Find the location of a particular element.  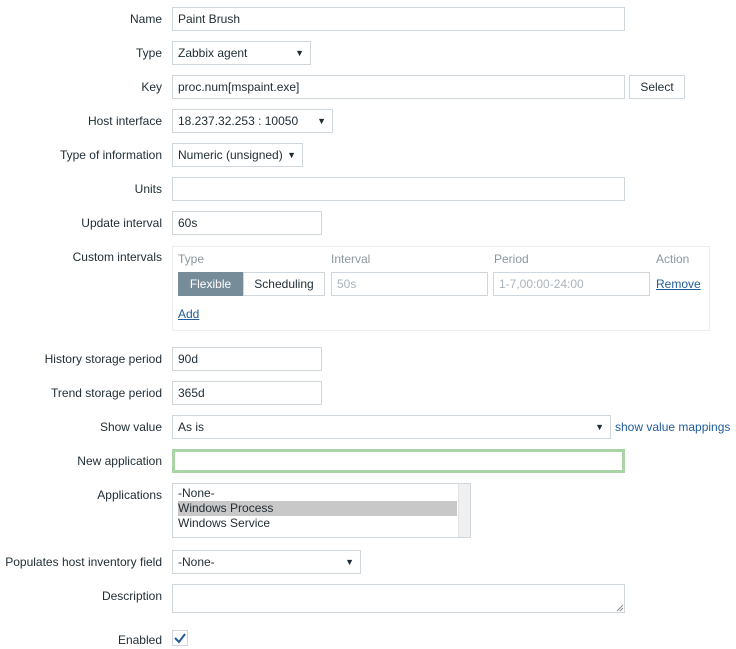

update-interval-input: 60s is located at coordinates (247, 223).